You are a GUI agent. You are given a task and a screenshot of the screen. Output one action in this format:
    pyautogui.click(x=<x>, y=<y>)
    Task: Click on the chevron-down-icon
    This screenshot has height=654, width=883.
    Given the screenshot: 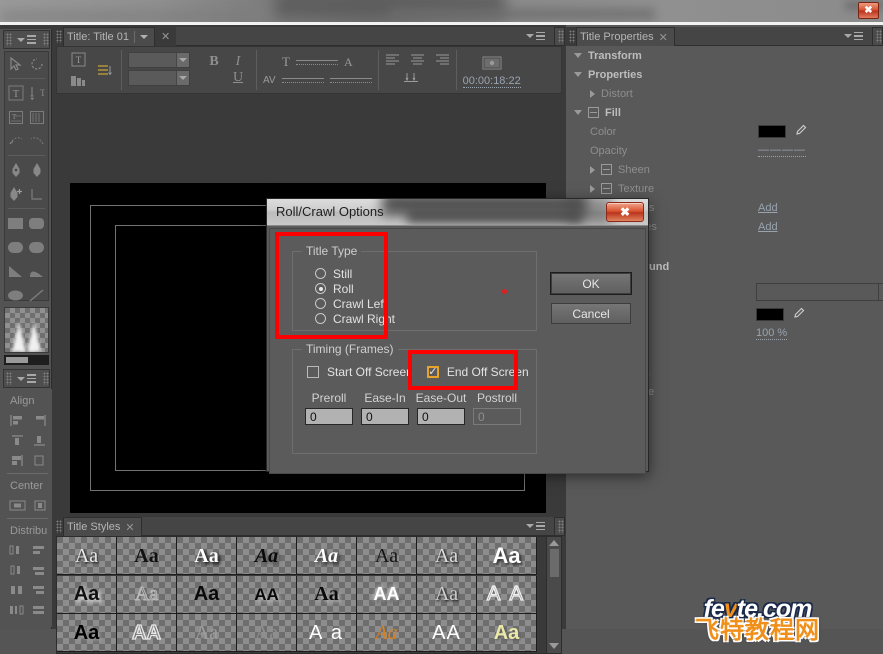 What is the action you would take?
    pyautogui.click(x=143, y=37)
    